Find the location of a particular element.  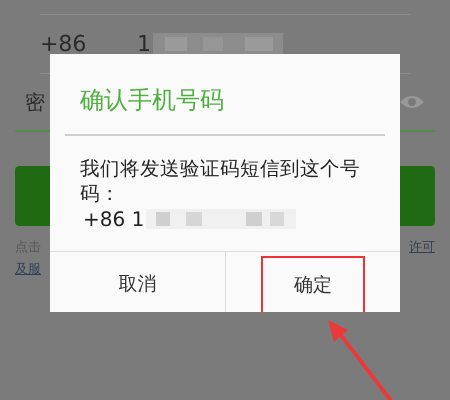

dialog-title: 确认手机号码 is located at coordinates (152, 100).